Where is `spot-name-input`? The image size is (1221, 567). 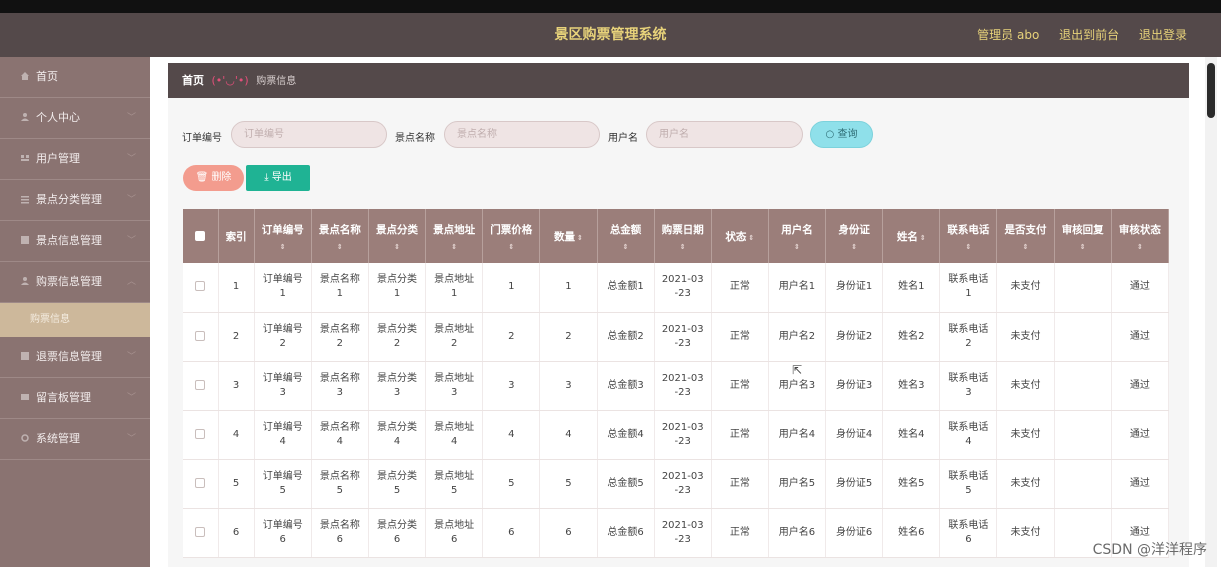
spot-name-input is located at coordinates (522, 134).